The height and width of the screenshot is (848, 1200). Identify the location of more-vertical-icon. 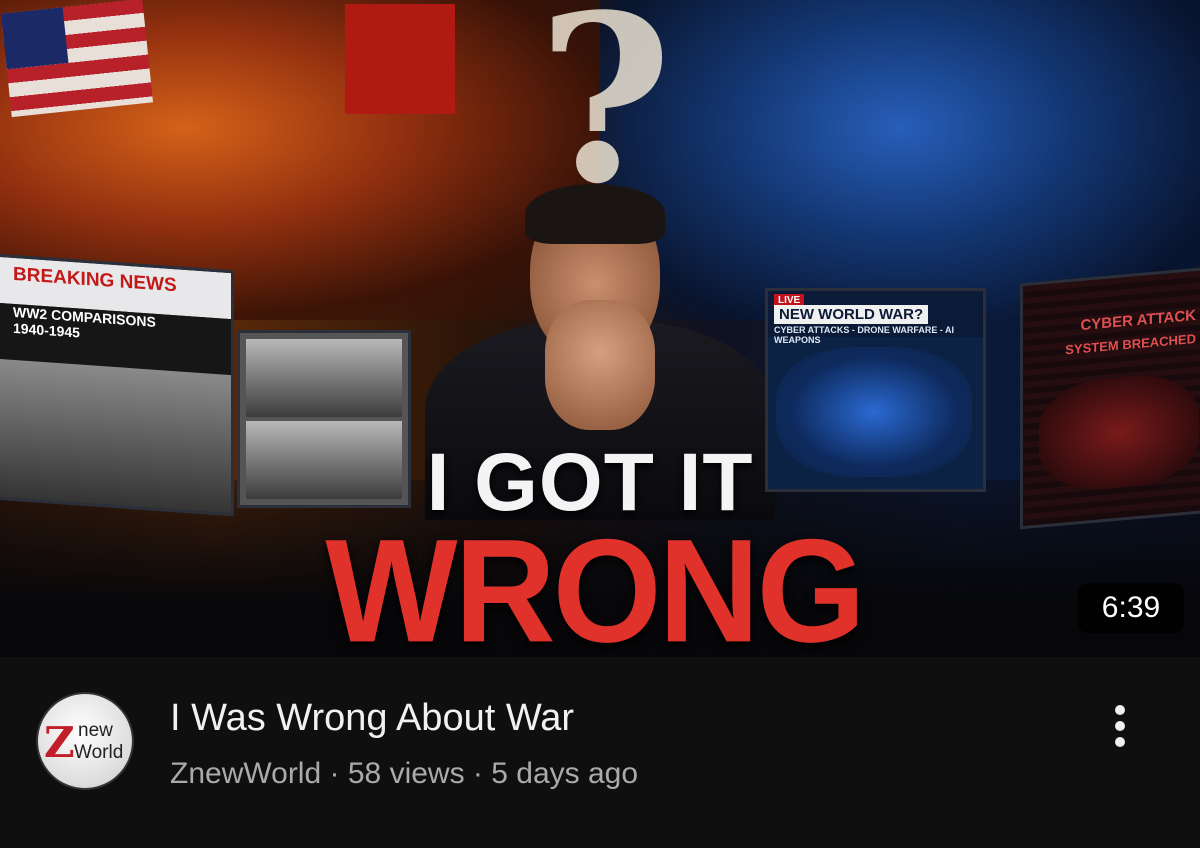
(1120, 726).